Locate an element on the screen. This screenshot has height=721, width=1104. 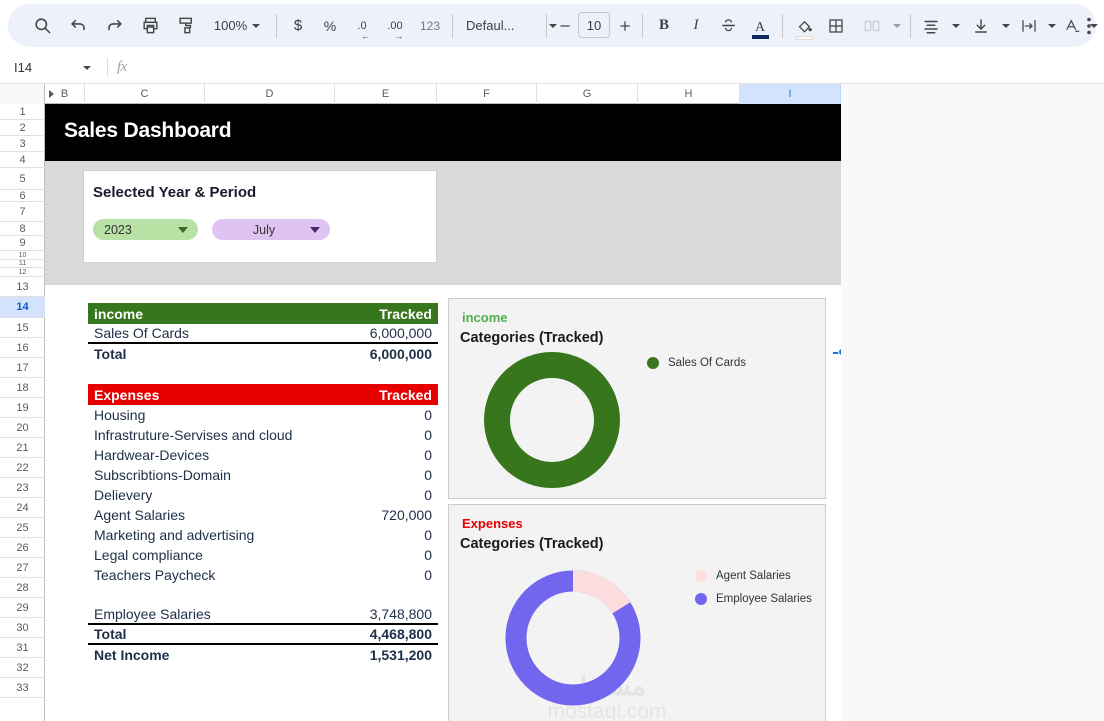
strikethrough-icon is located at coordinates (728, 25).